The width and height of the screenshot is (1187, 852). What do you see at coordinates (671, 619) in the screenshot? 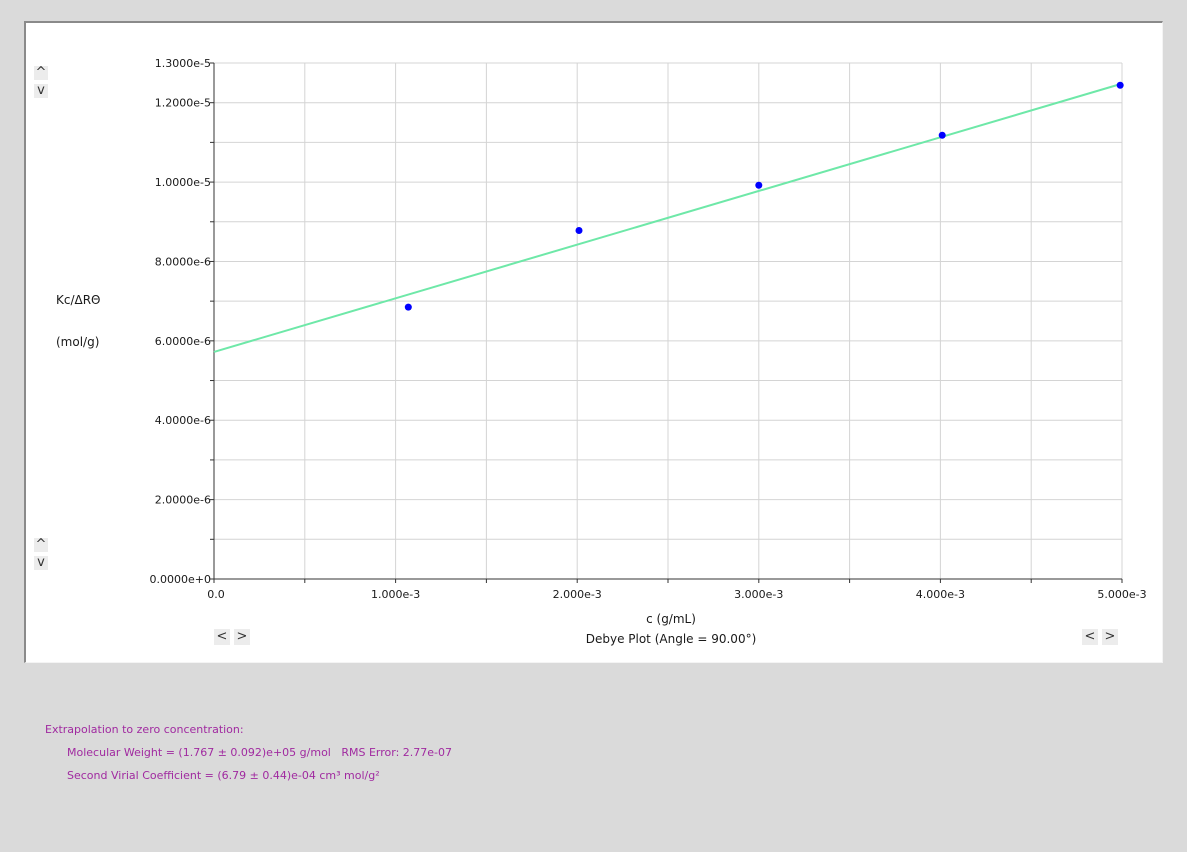
I see `x-axis-title: c (g/mL)` at bounding box center [671, 619].